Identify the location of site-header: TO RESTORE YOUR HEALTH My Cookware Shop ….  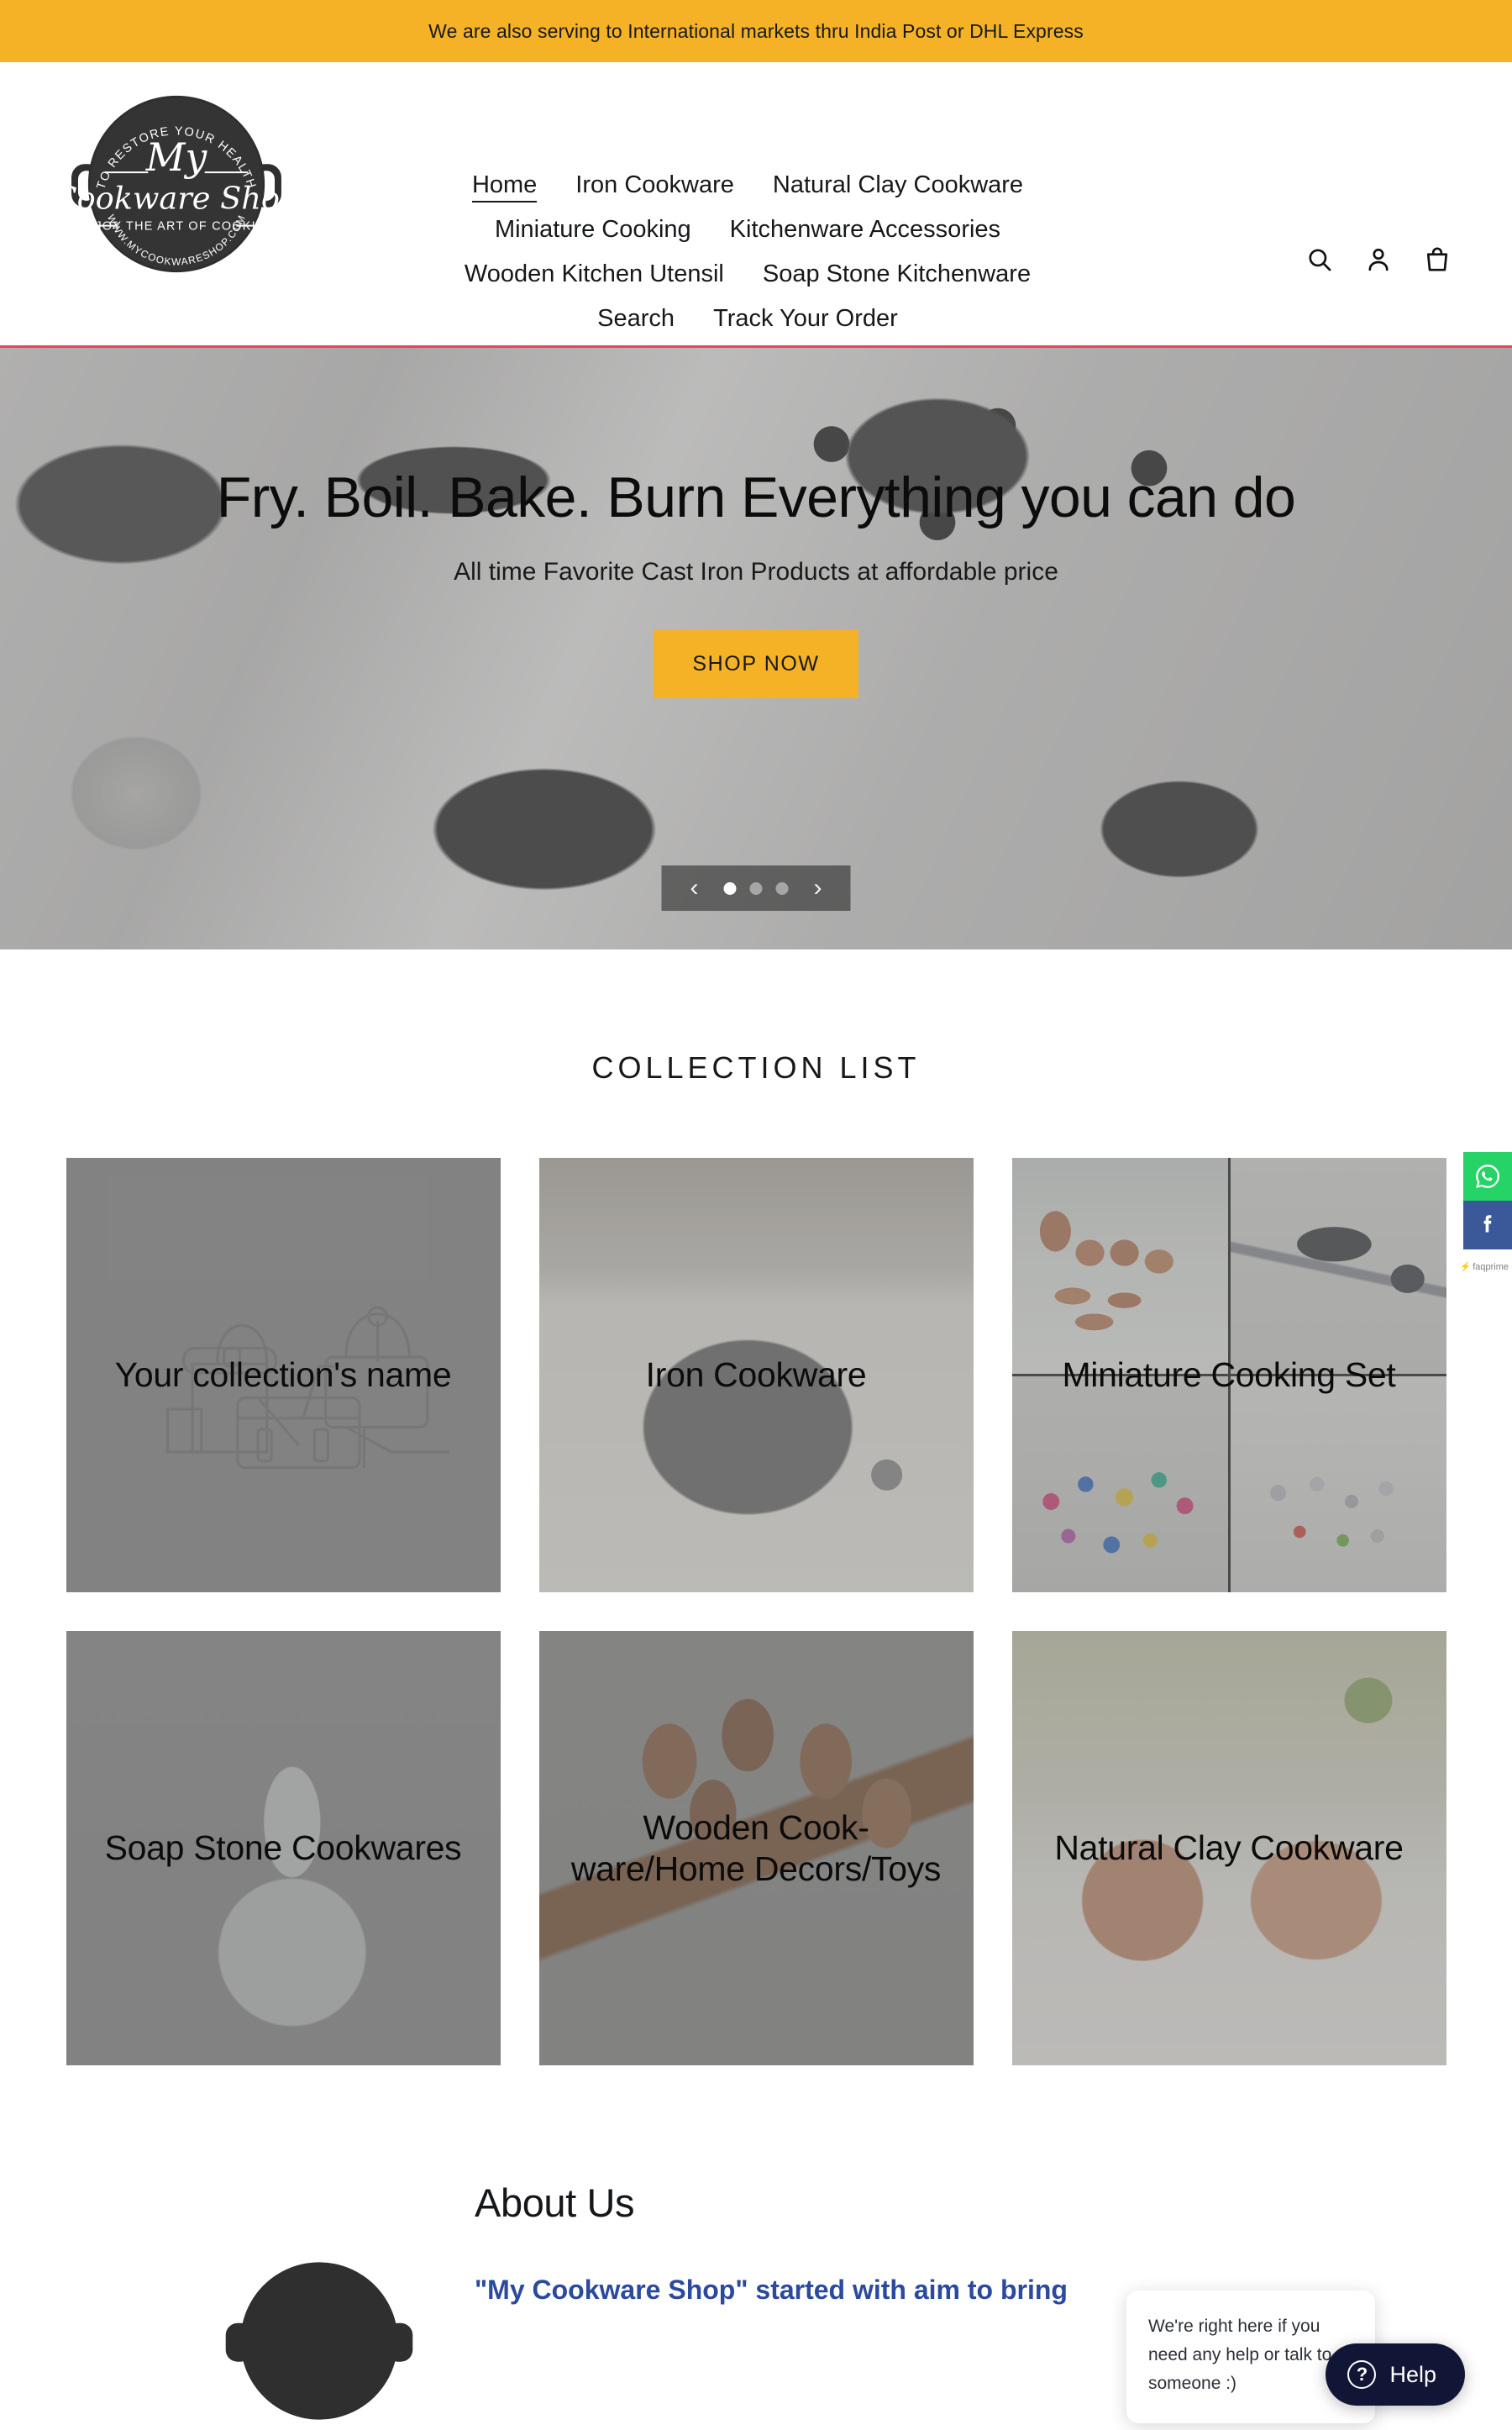
(756, 205).